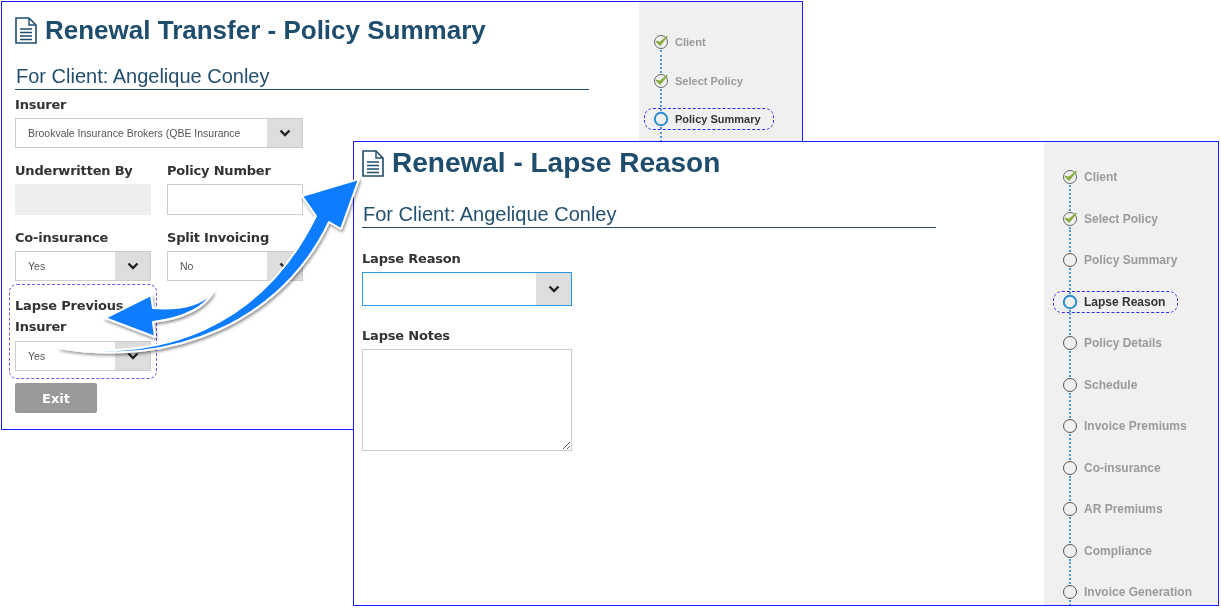 The width and height of the screenshot is (1221, 608). Describe the element at coordinates (556, 163) in the screenshot. I see `page-title: Renewal - Lapse Reason` at that location.